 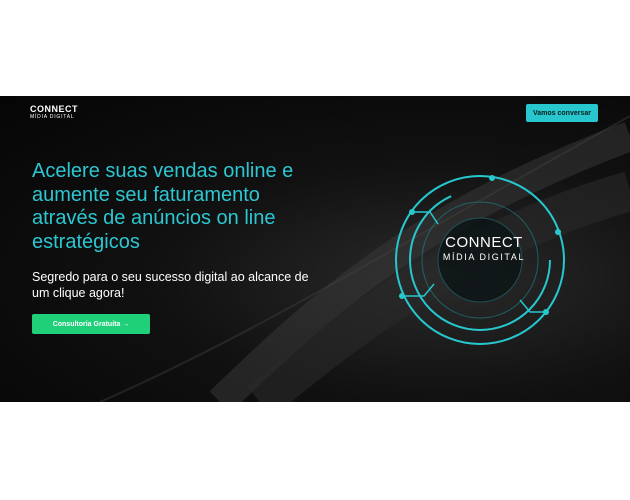 I want to click on logo-title: CONNECT, so click(x=54, y=109).